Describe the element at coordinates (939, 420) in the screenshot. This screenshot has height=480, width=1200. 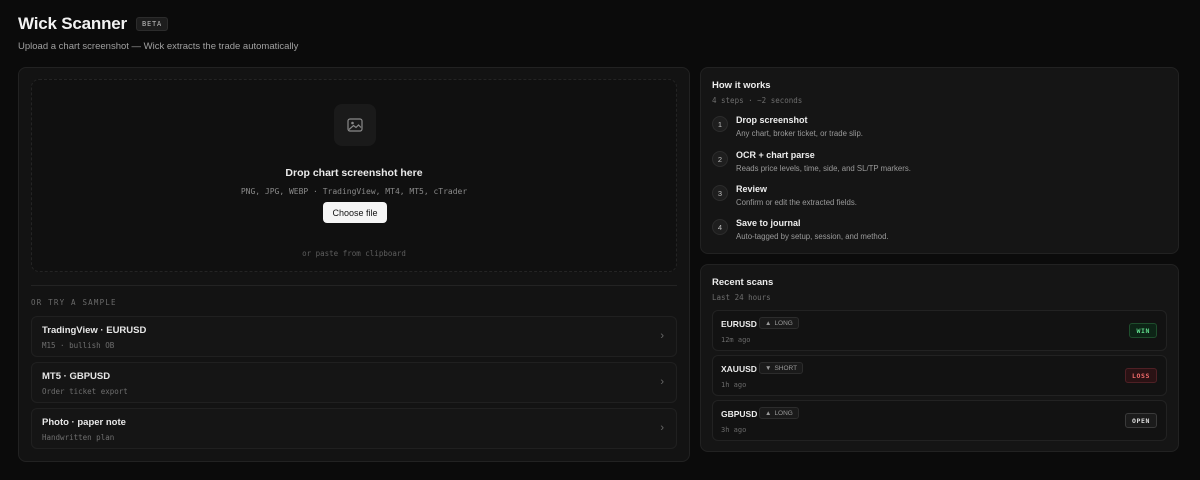
I see `scan-row-gbpusd: GBPUSD ▲ LONG 3h ago OPEN` at that location.